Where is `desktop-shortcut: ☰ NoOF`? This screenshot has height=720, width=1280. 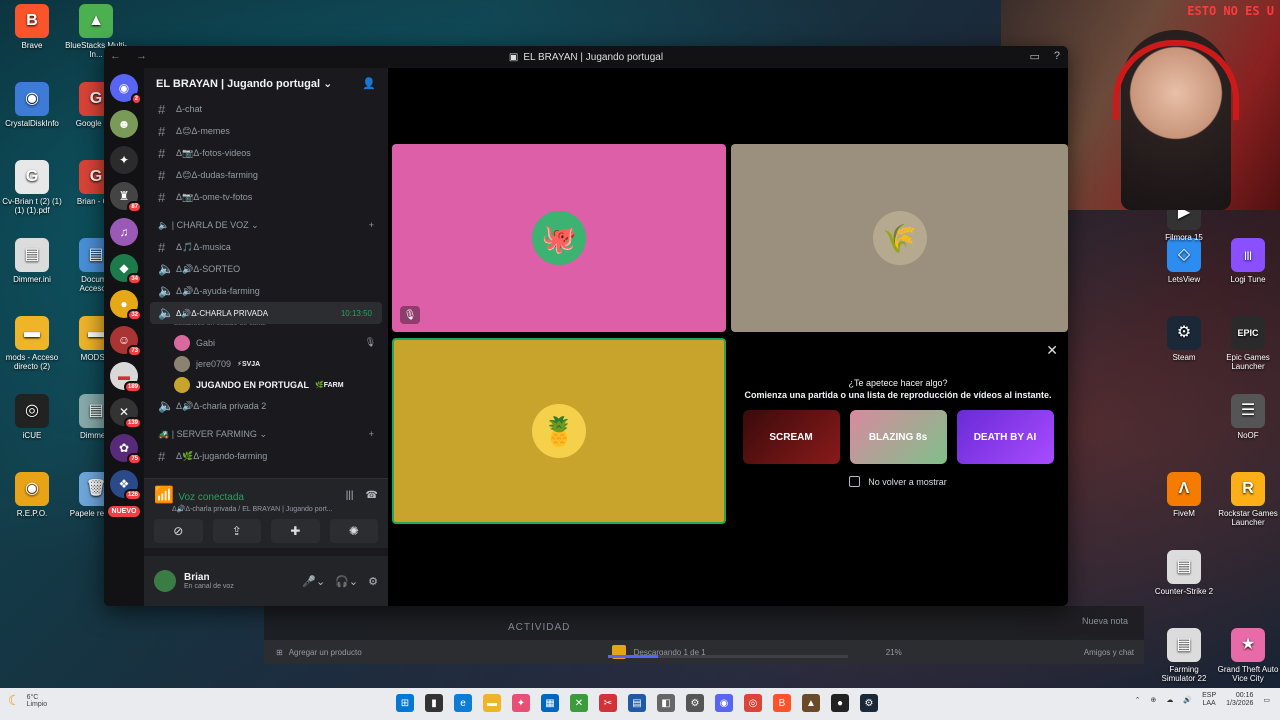
desktop-shortcut: ☰ NoOF is located at coordinates (1248, 417).